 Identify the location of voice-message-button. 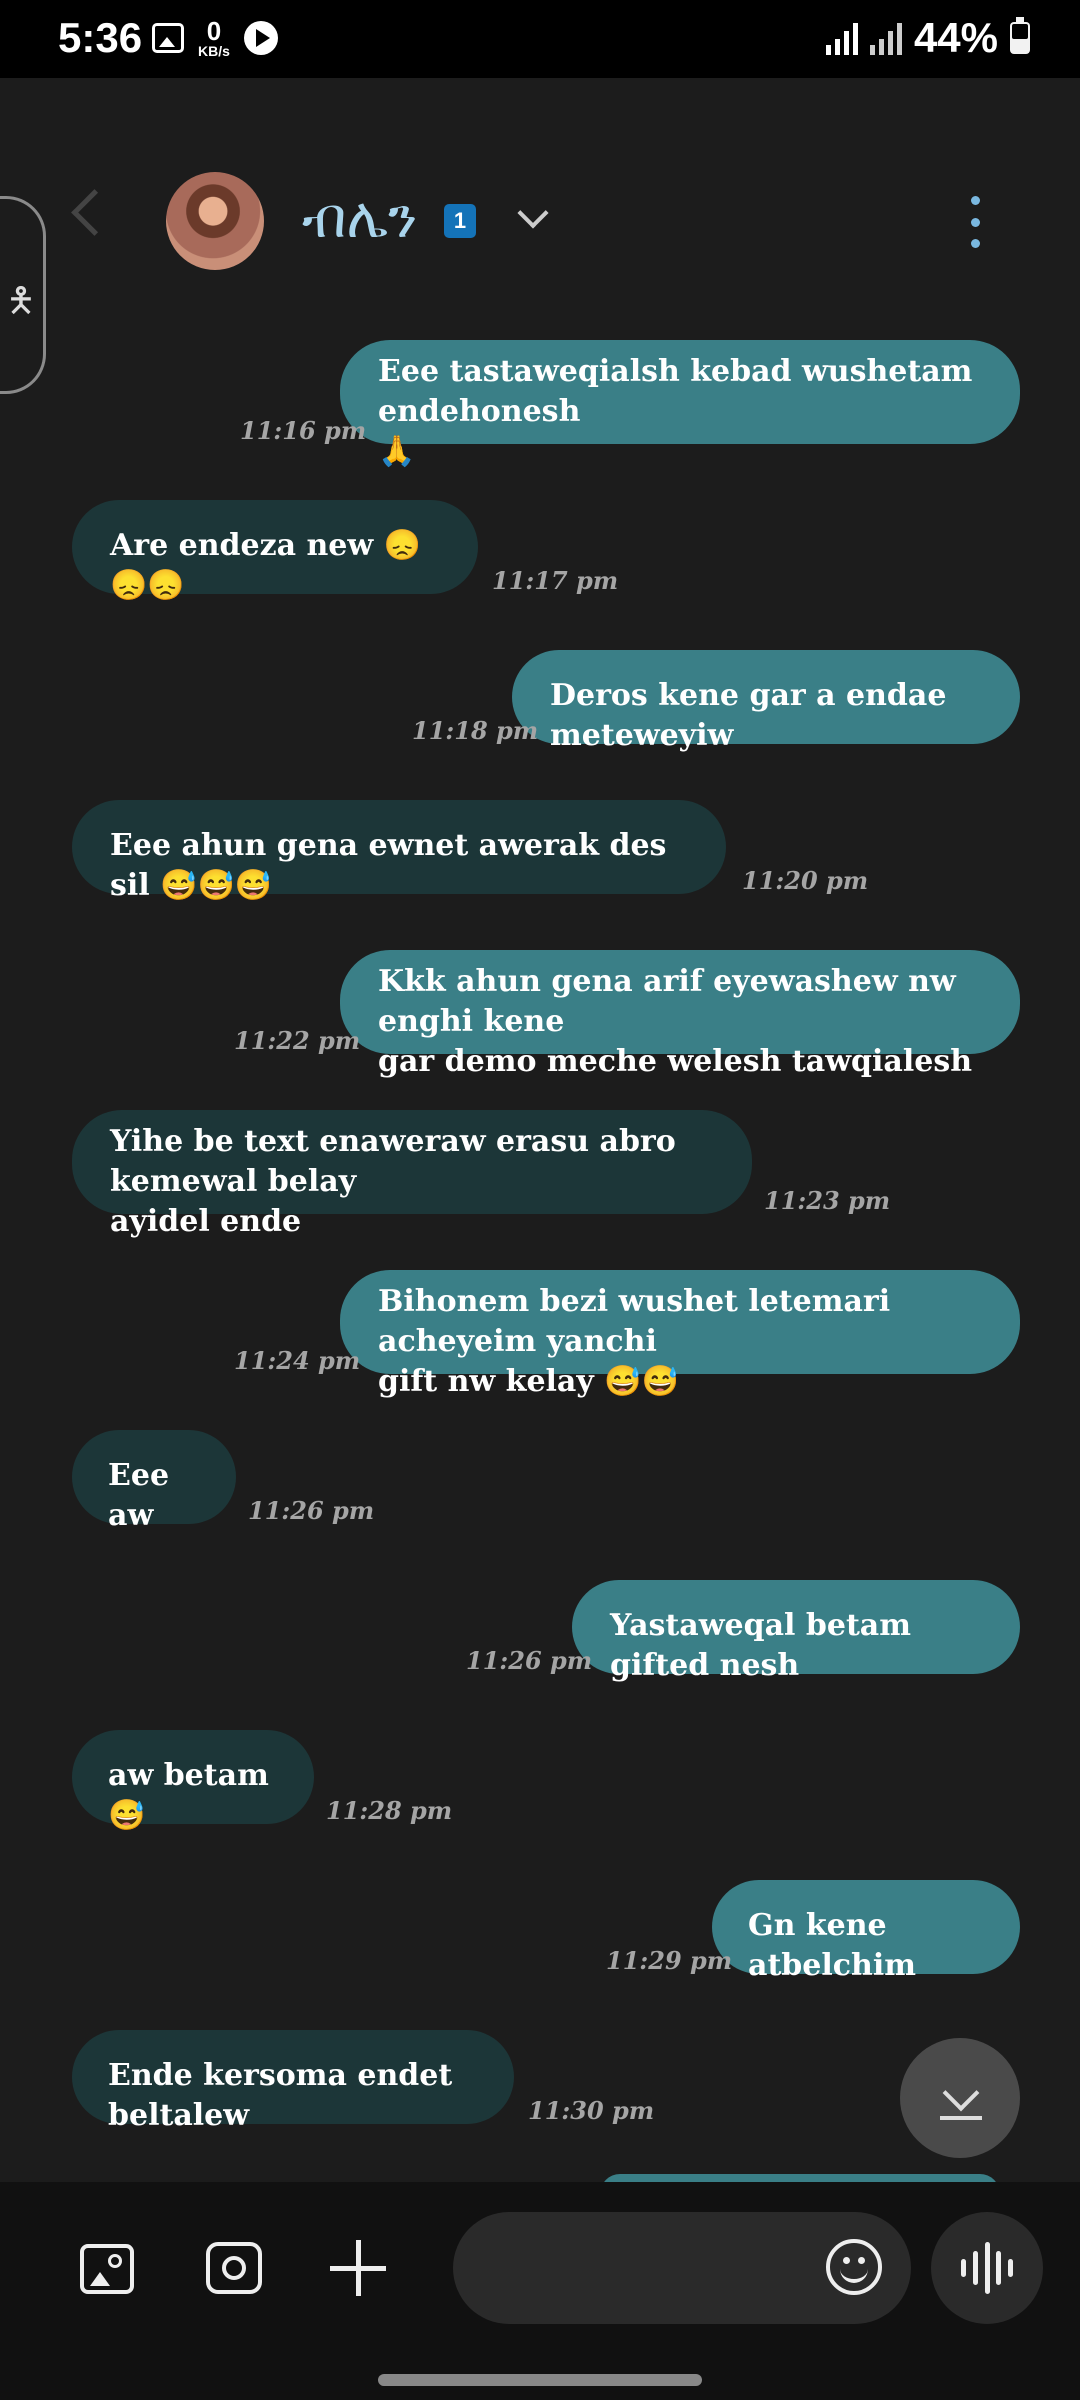
(987, 2268).